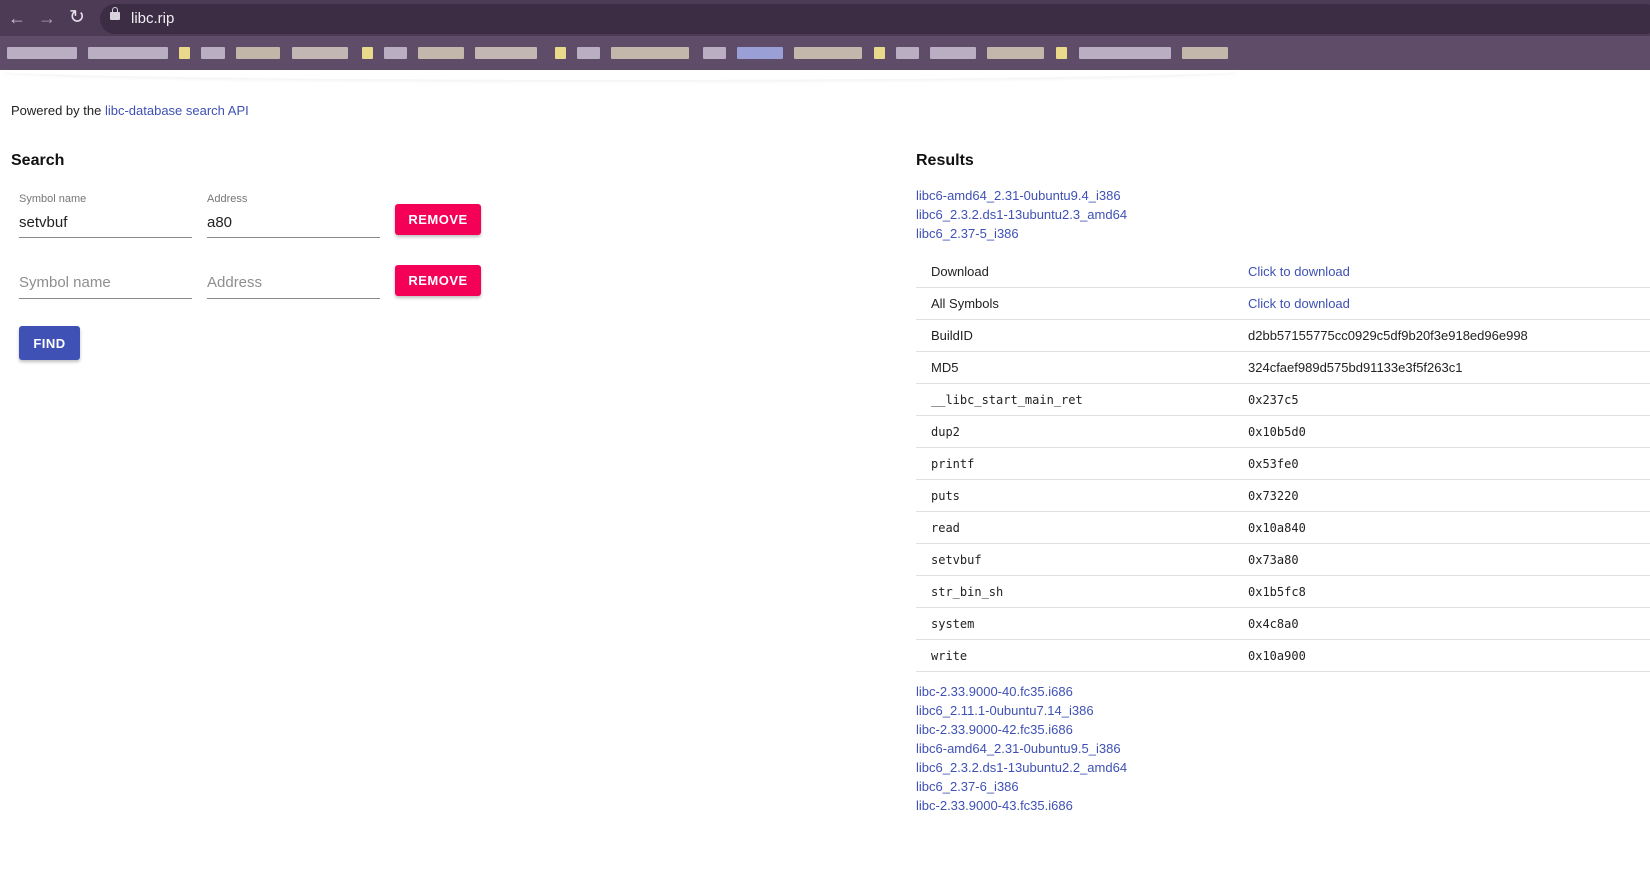 Image resolution: width=1650 pixels, height=873 pixels. Describe the element at coordinates (1082, 335) in the screenshot. I see `detail-key: BuildID` at that location.